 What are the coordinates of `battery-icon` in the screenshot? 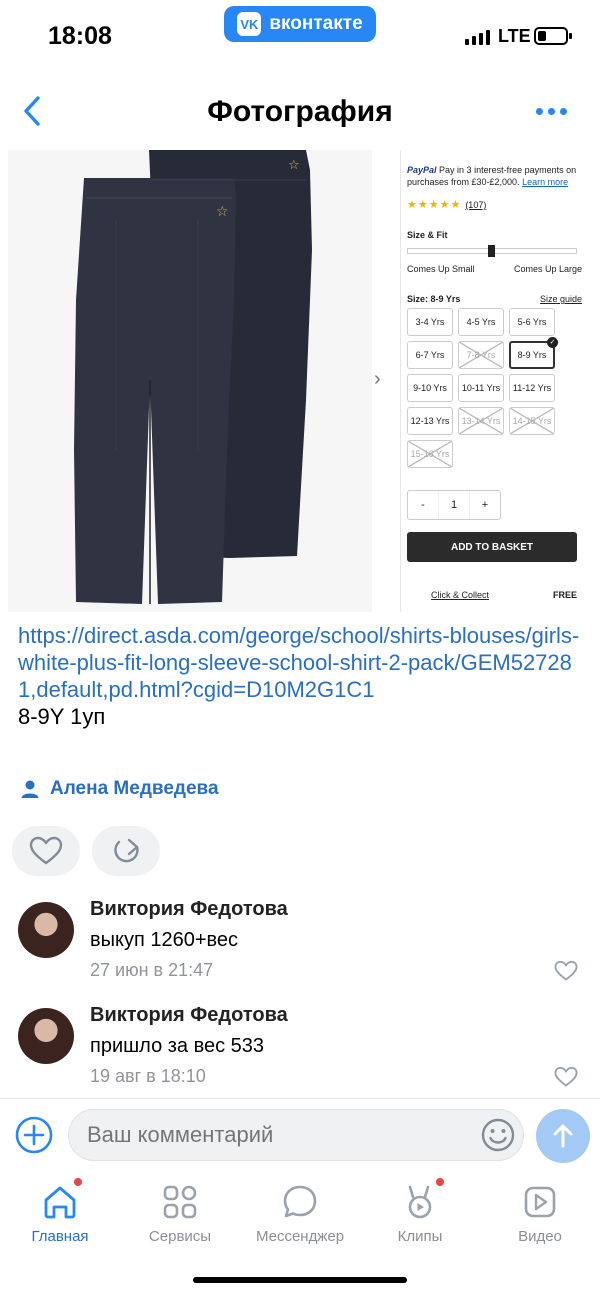 It's located at (553, 36).